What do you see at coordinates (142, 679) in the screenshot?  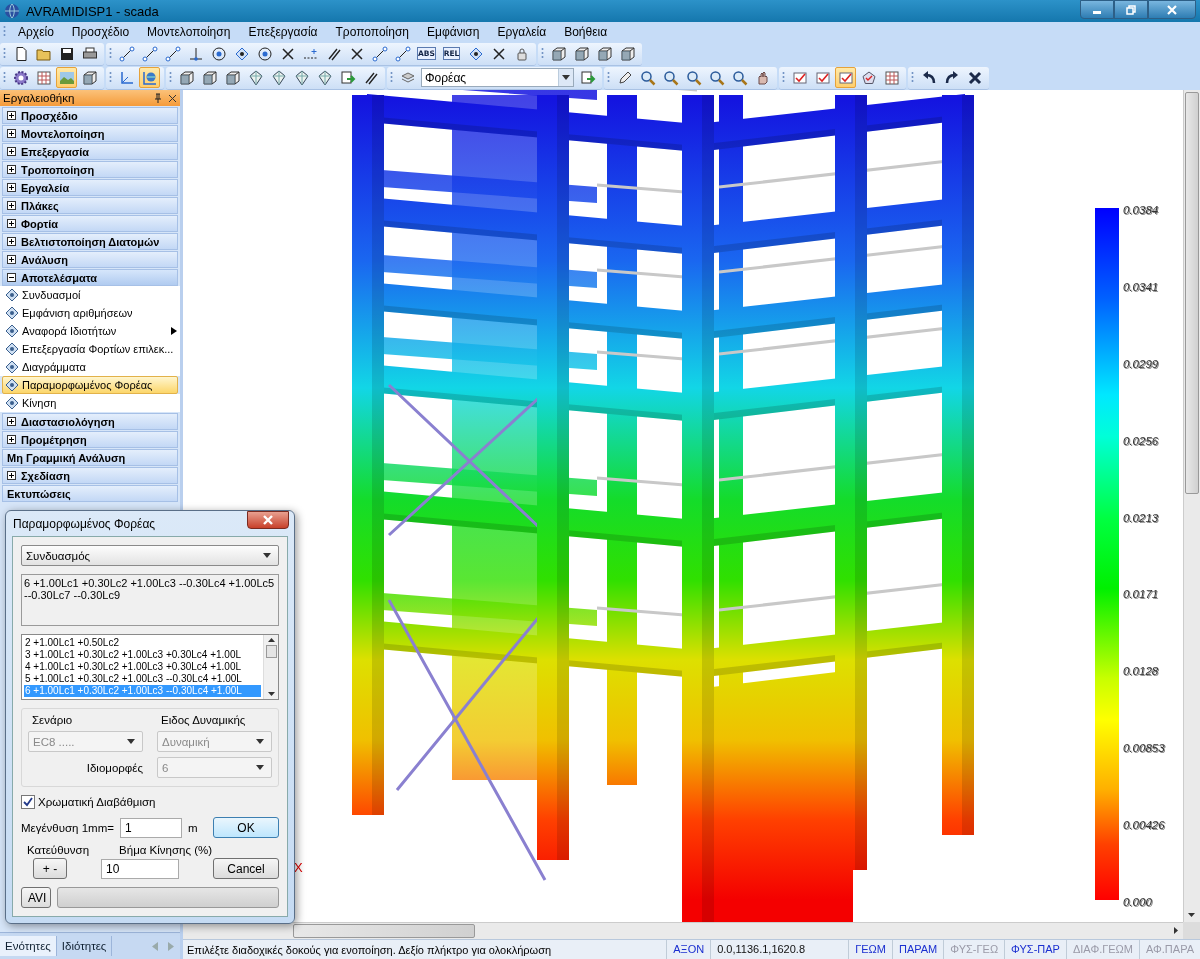 I see `combination-item: 5 +1.00Lc1 +0.30Lc2 +1.00Lc3 --0.30Lc4 +1.00L` at bounding box center [142, 679].